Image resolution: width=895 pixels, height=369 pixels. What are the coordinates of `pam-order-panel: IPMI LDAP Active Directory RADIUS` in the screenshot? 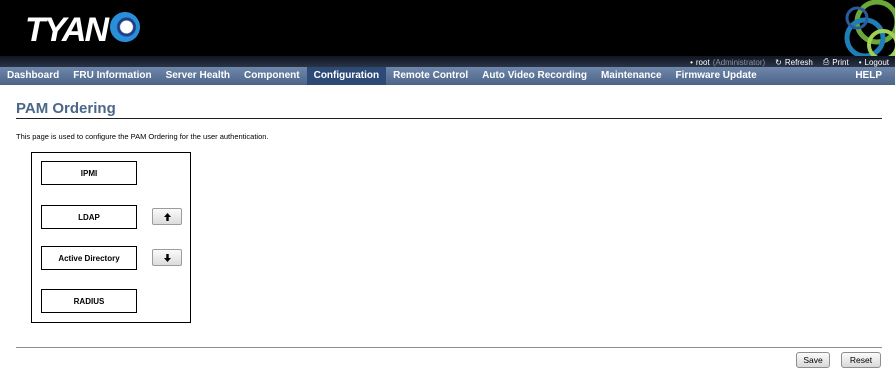 It's located at (111, 237).